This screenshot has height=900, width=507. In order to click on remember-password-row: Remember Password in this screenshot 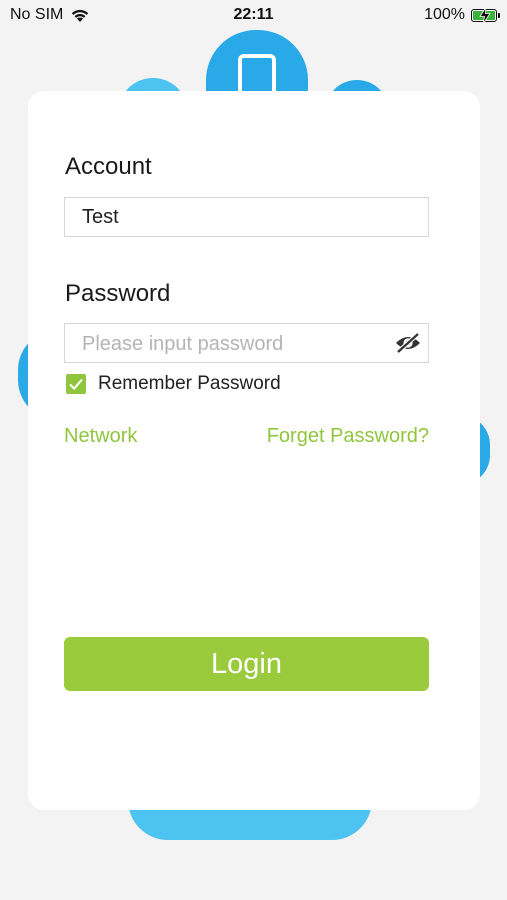, I will do `click(173, 384)`.